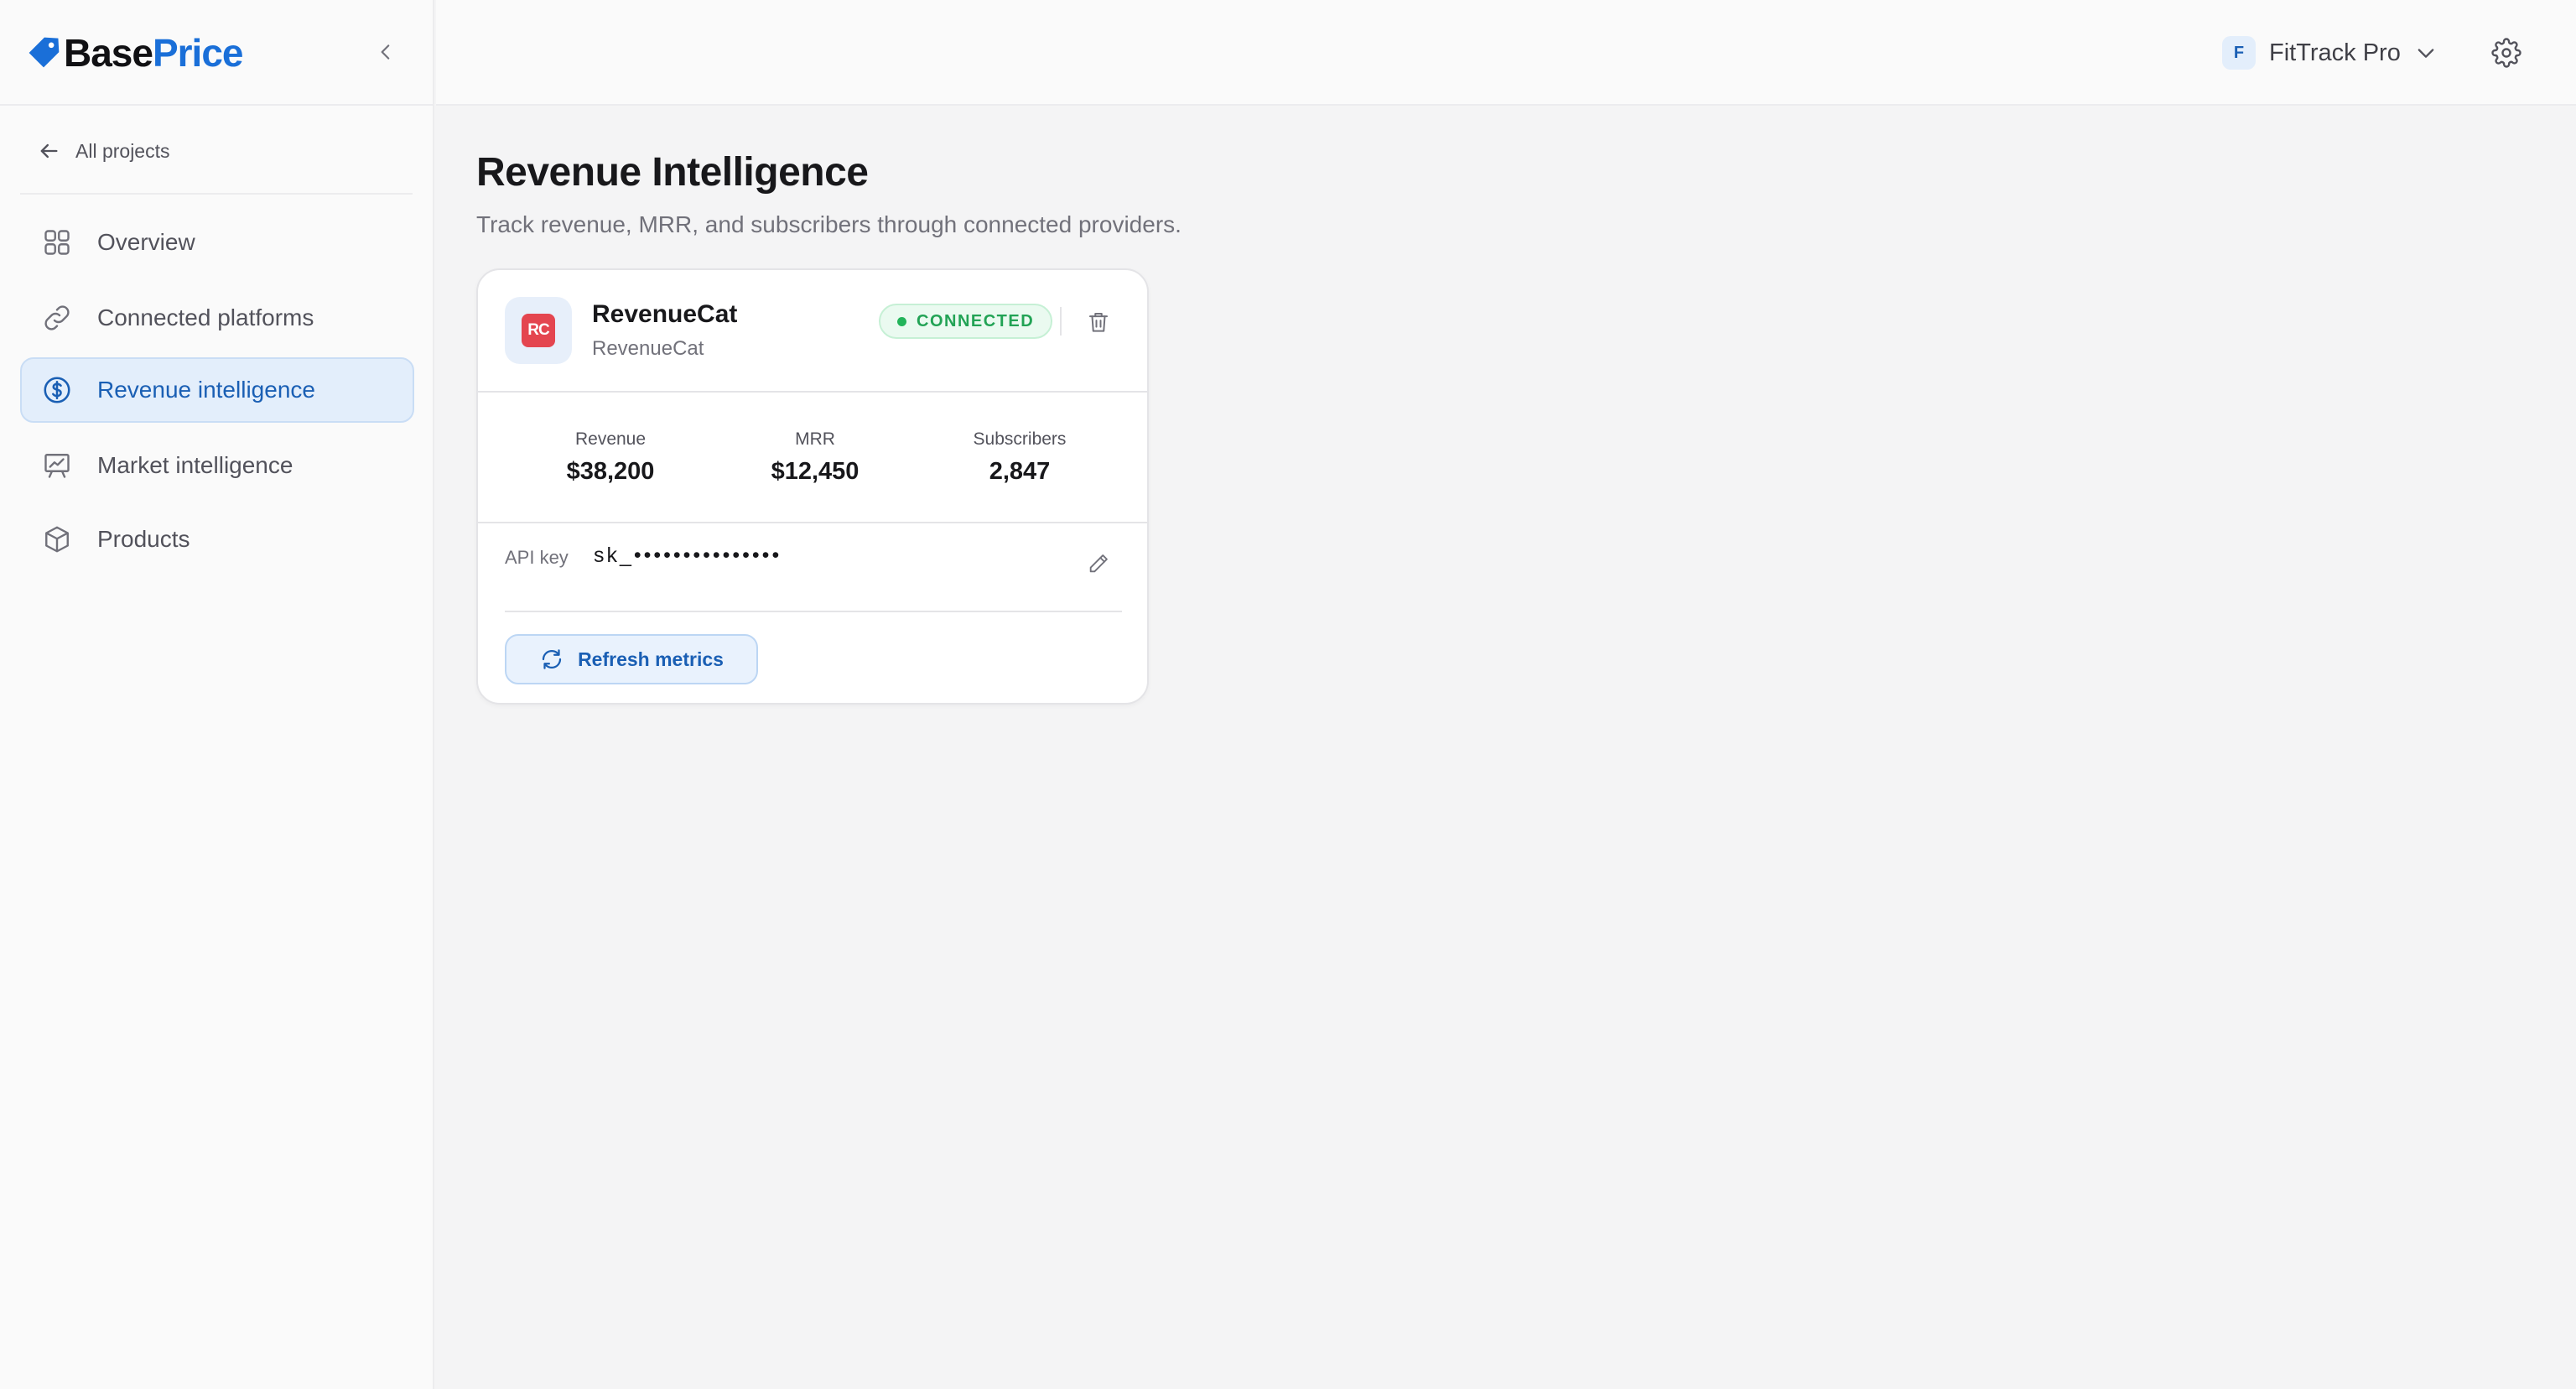  What do you see at coordinates (552, 659) in the screenshot?
I see `refresh-icon` at bounding box center [552, 659].